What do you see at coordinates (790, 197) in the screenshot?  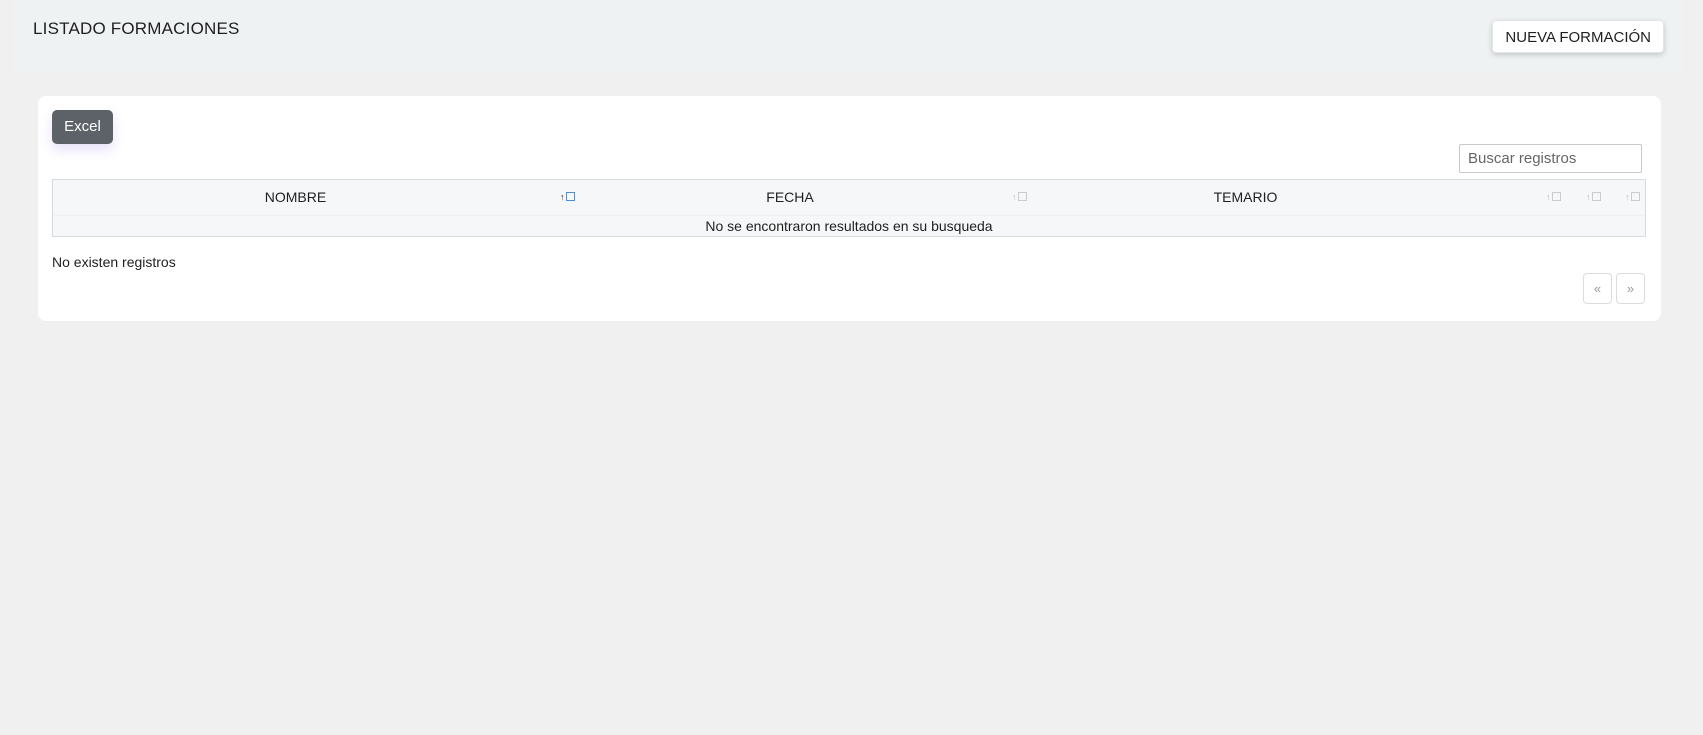 I see `column-header-fecha: FECHA` at bounding box center [790, 197].